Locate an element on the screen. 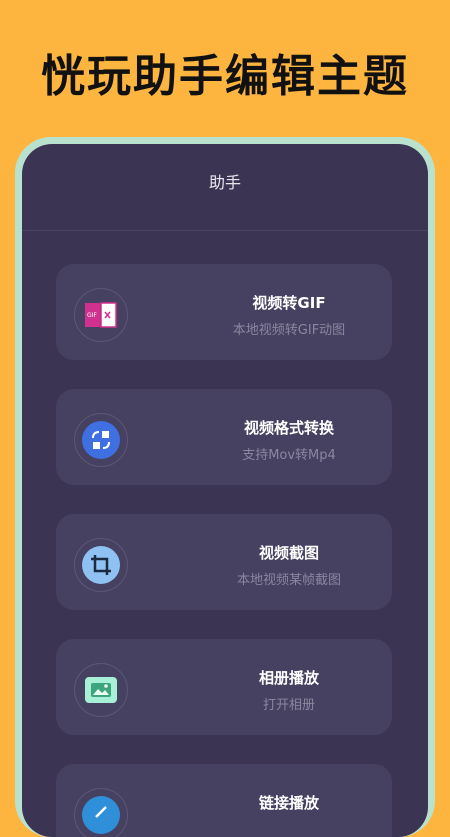  tool-card-video-to-gif: GIF 视频转GIF 本地视频转GIF动图 is located at coordinates (224, 312).